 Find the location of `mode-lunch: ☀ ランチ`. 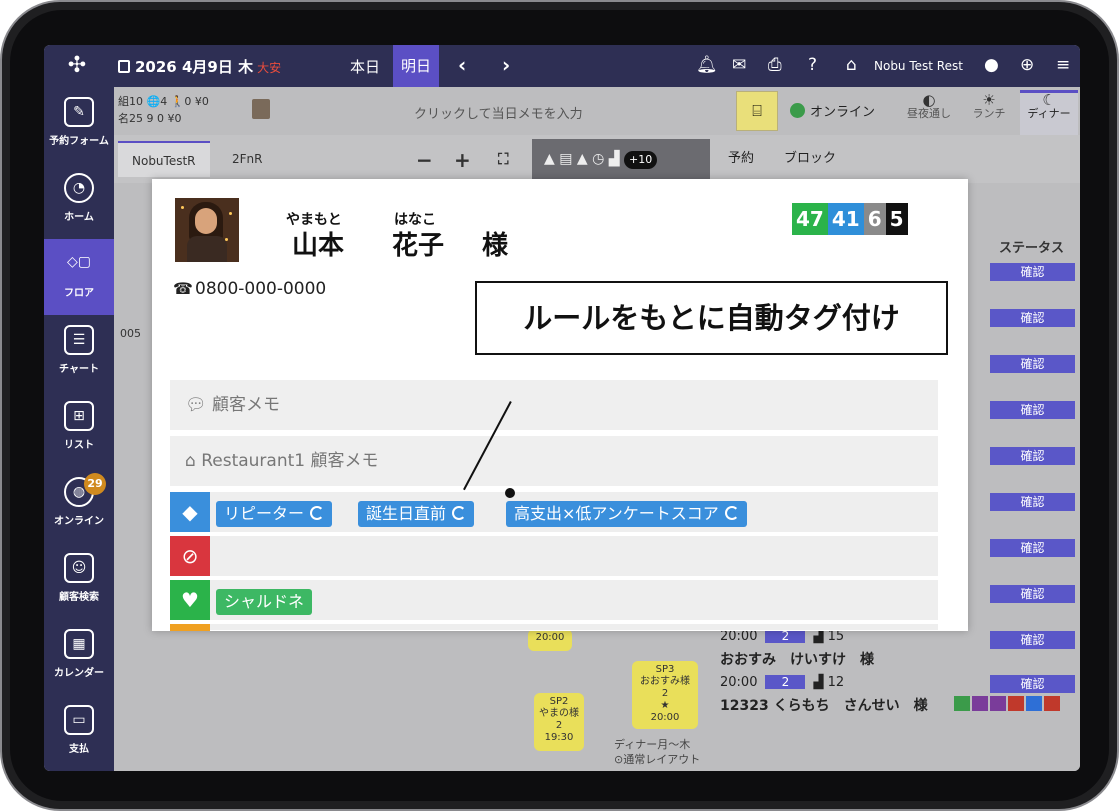

mode-lunch: ☀ ランチ is located at coordinates (989, 107).